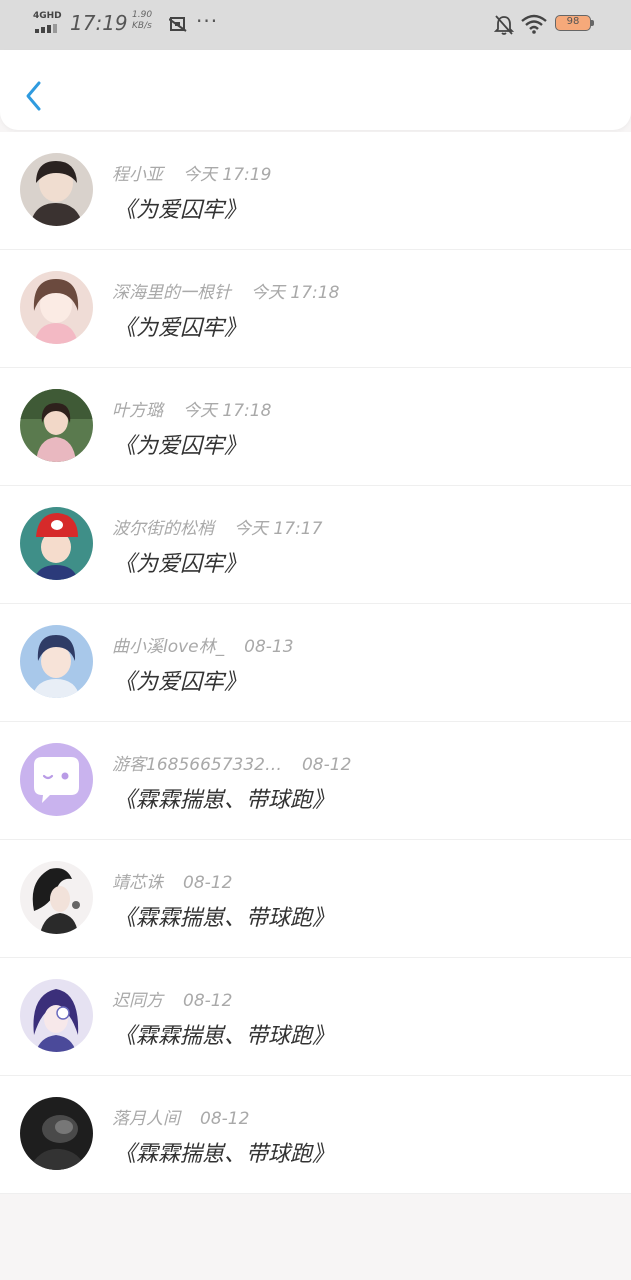 The height and width of the screenshot is (1280, 631). What do you see at coordinates (534, 24) in the screenshot?
I see `wifi-icon` at bounding box center [534, 24].